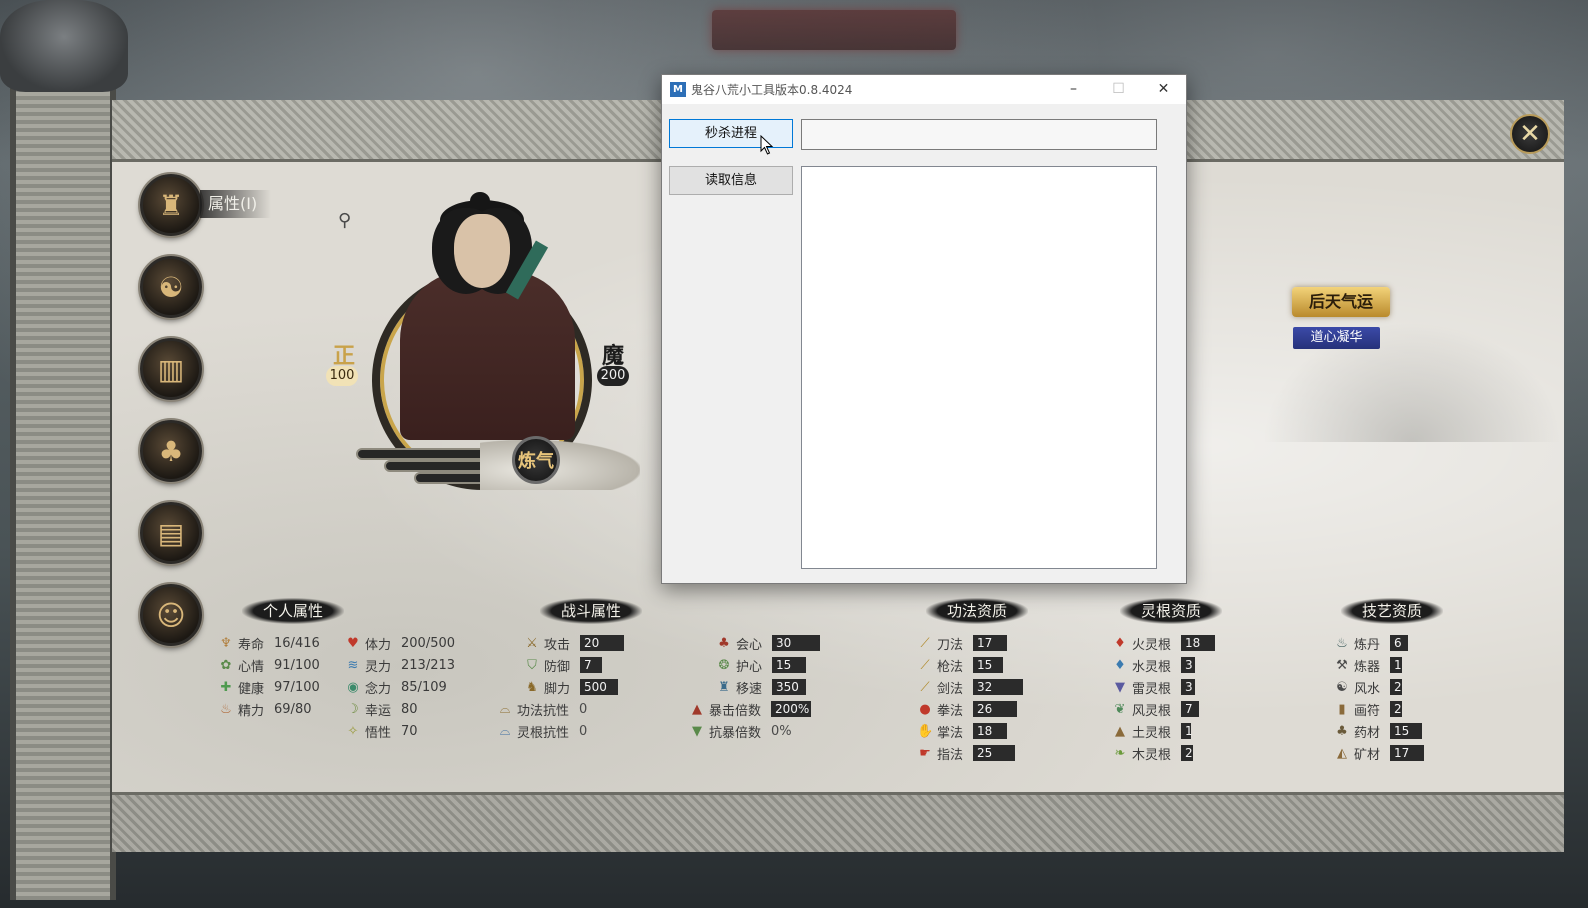 This screenshot has width=1588, height=908. I want to click on top-banner, so click(834, 30).